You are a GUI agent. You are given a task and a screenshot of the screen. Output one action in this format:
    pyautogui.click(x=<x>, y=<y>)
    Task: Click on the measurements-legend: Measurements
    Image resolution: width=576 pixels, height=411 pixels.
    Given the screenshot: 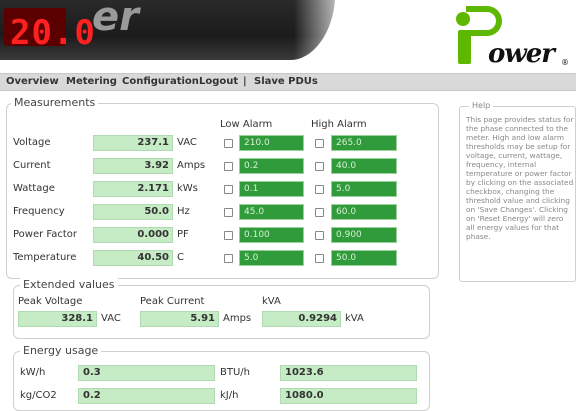 What is the action you would take?
    pyautogui.click(x=55, y=102)
    